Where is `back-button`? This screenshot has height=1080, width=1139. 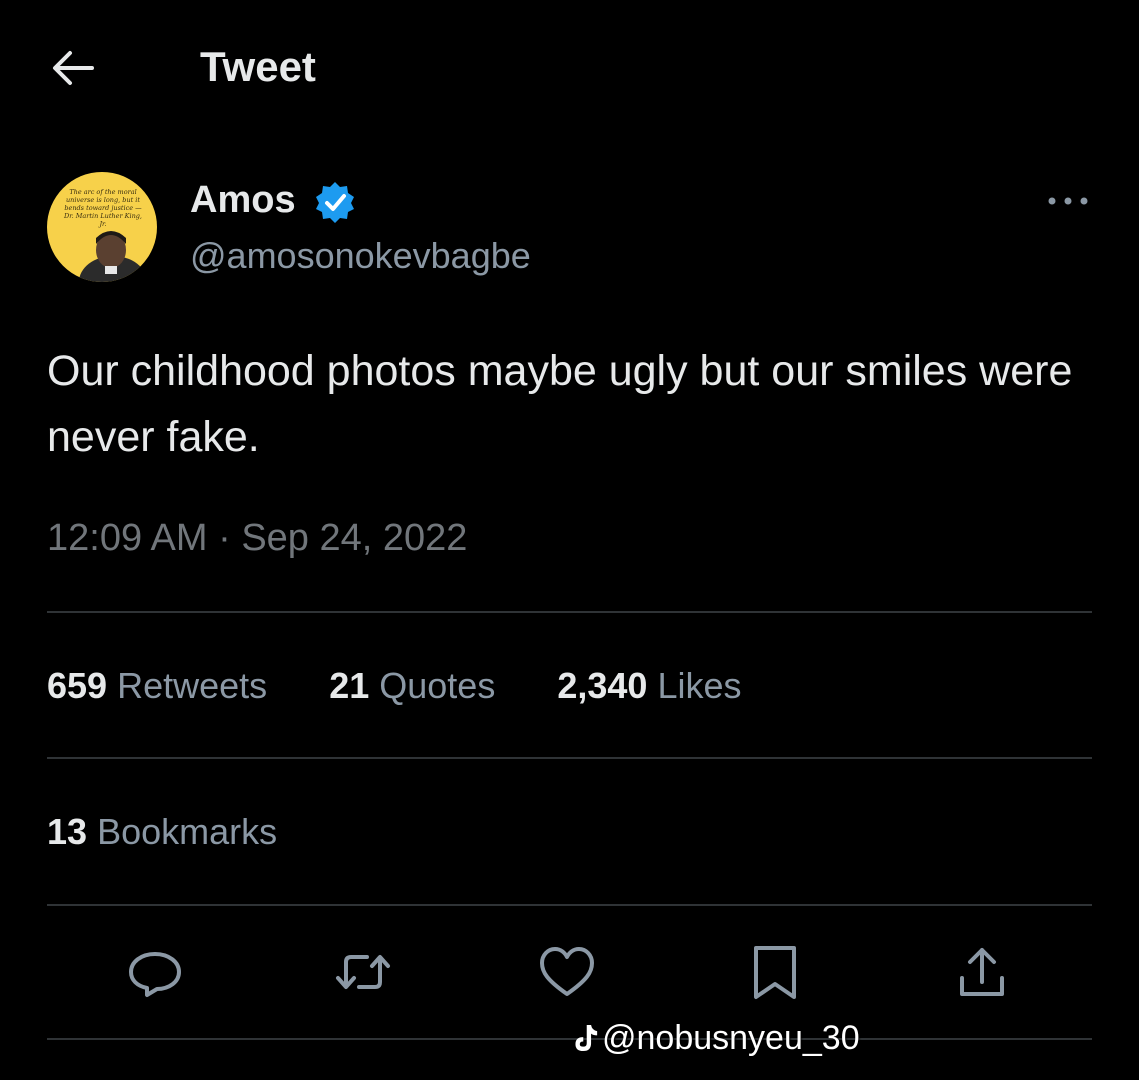
back-button is located at coordinates (72, 68).